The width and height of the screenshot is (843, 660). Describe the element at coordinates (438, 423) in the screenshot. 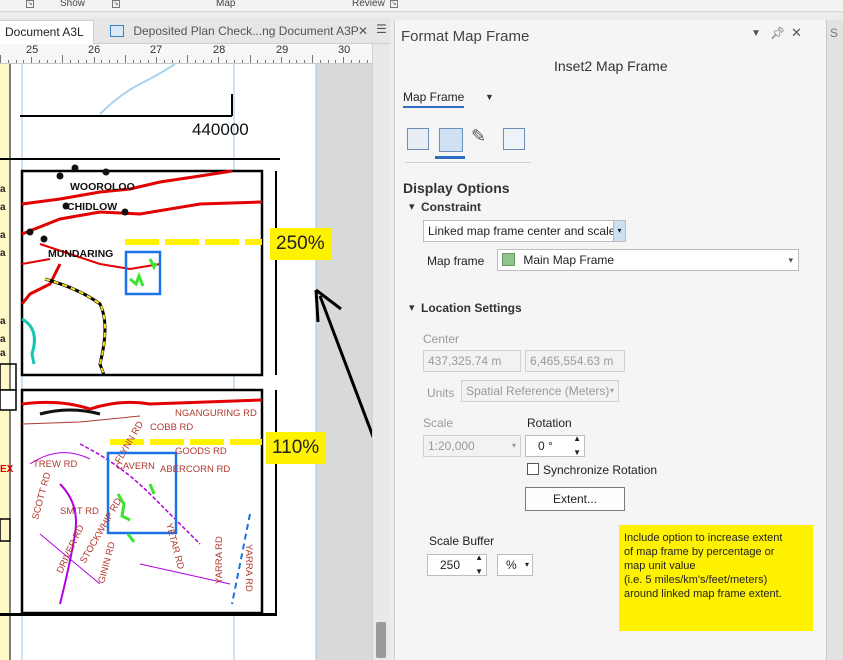

I see `scale-label: Scale` at that location.